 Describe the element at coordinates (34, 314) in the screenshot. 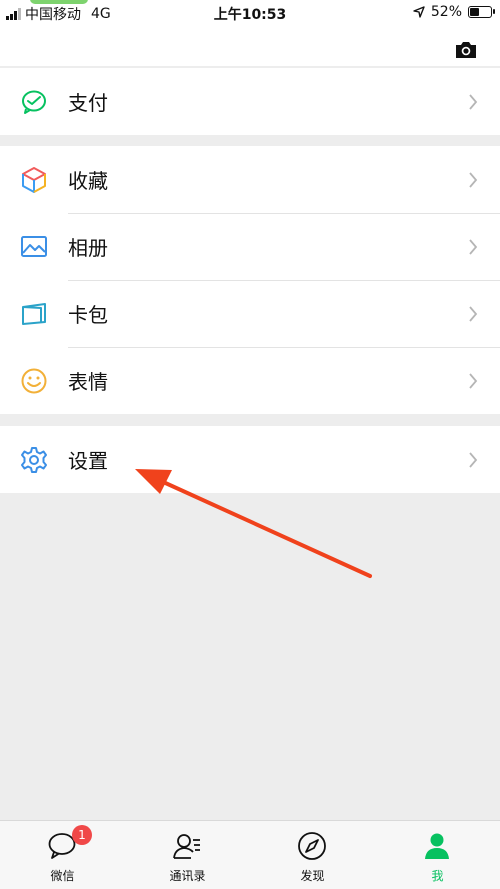

I see `card-wallet-icon` at that location.